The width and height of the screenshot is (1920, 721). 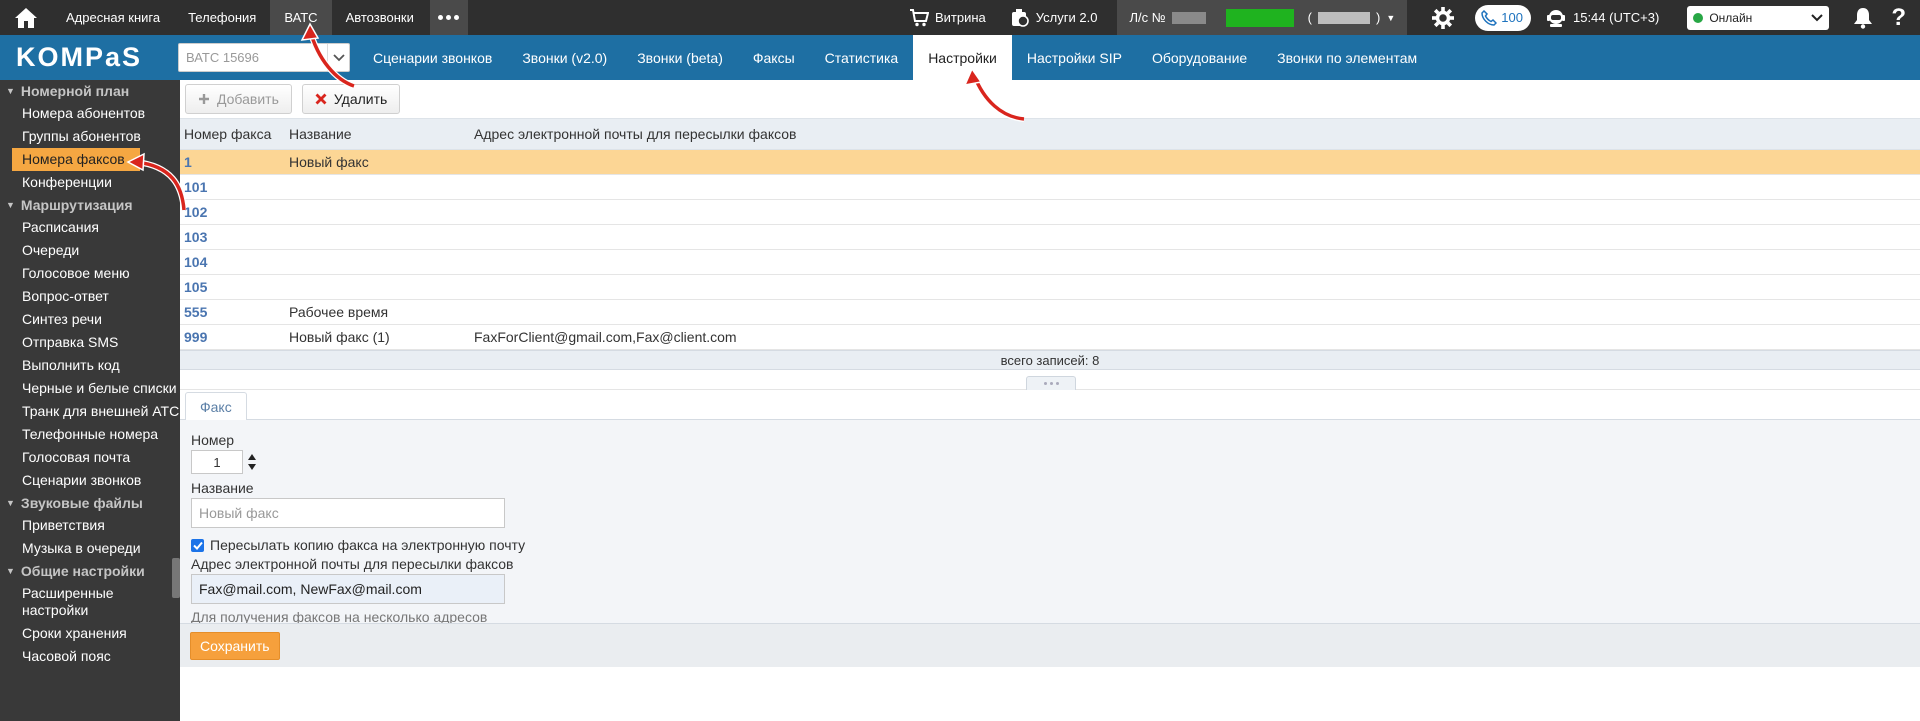 What do you see at coordinates (204, 99) in the screenshot?
I see `plus-icon` at bounding box center [204, 99].